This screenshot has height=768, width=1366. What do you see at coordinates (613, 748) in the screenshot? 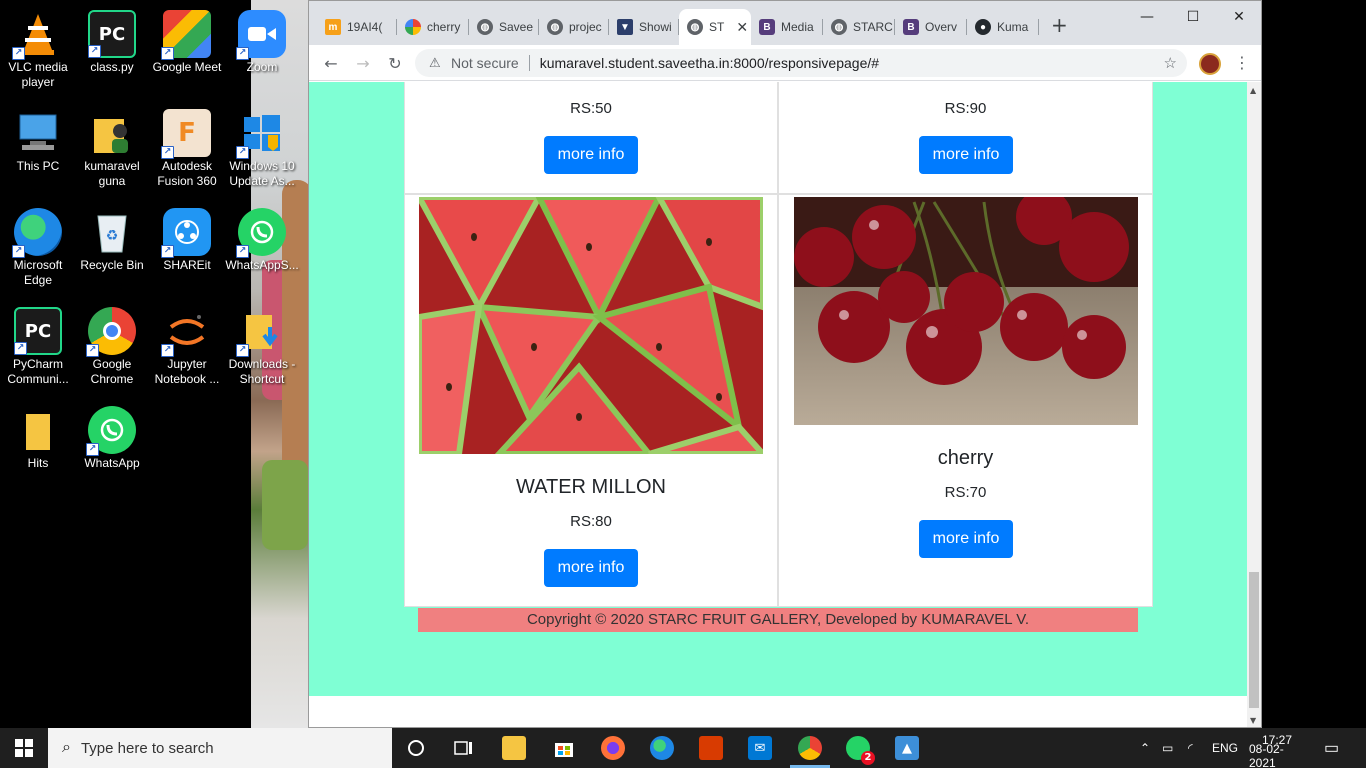
I see `firefox-icon` at bounding box center [613, 748].